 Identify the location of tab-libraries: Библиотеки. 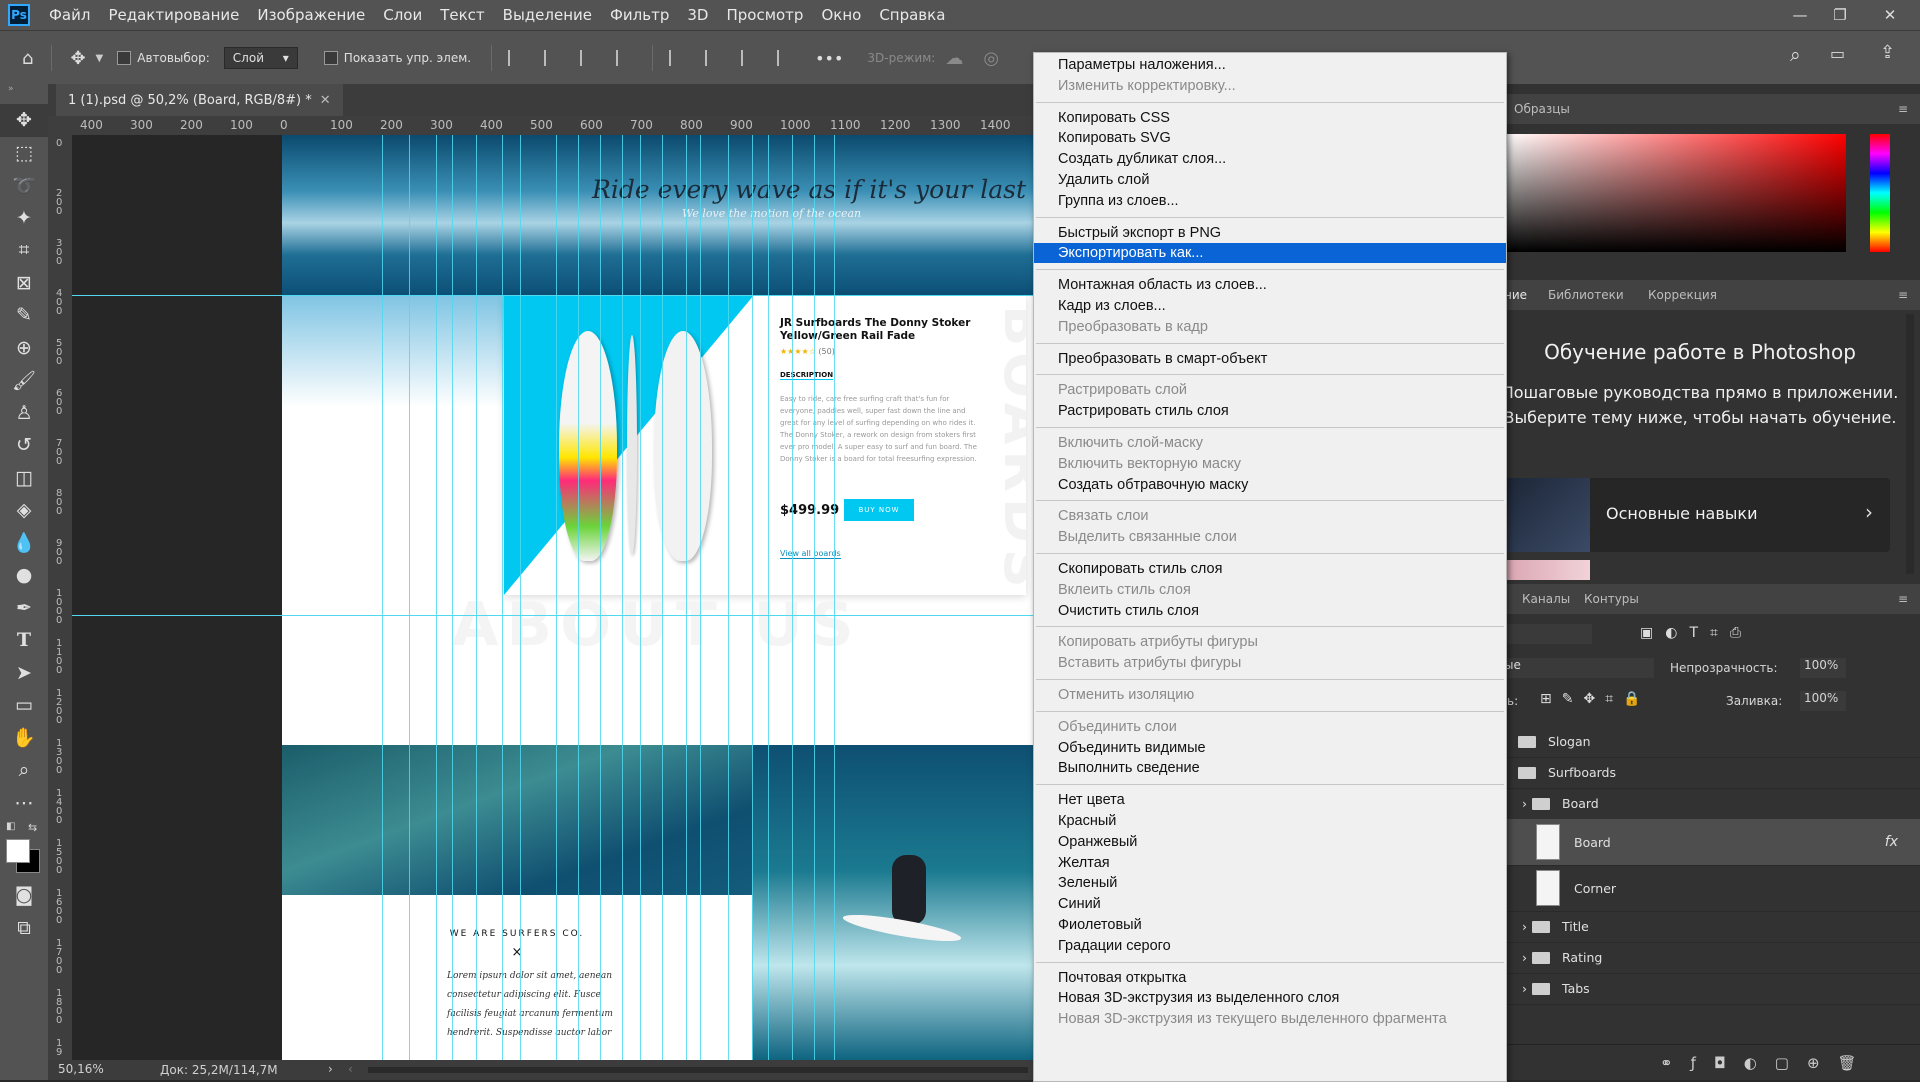
(1586, 295).